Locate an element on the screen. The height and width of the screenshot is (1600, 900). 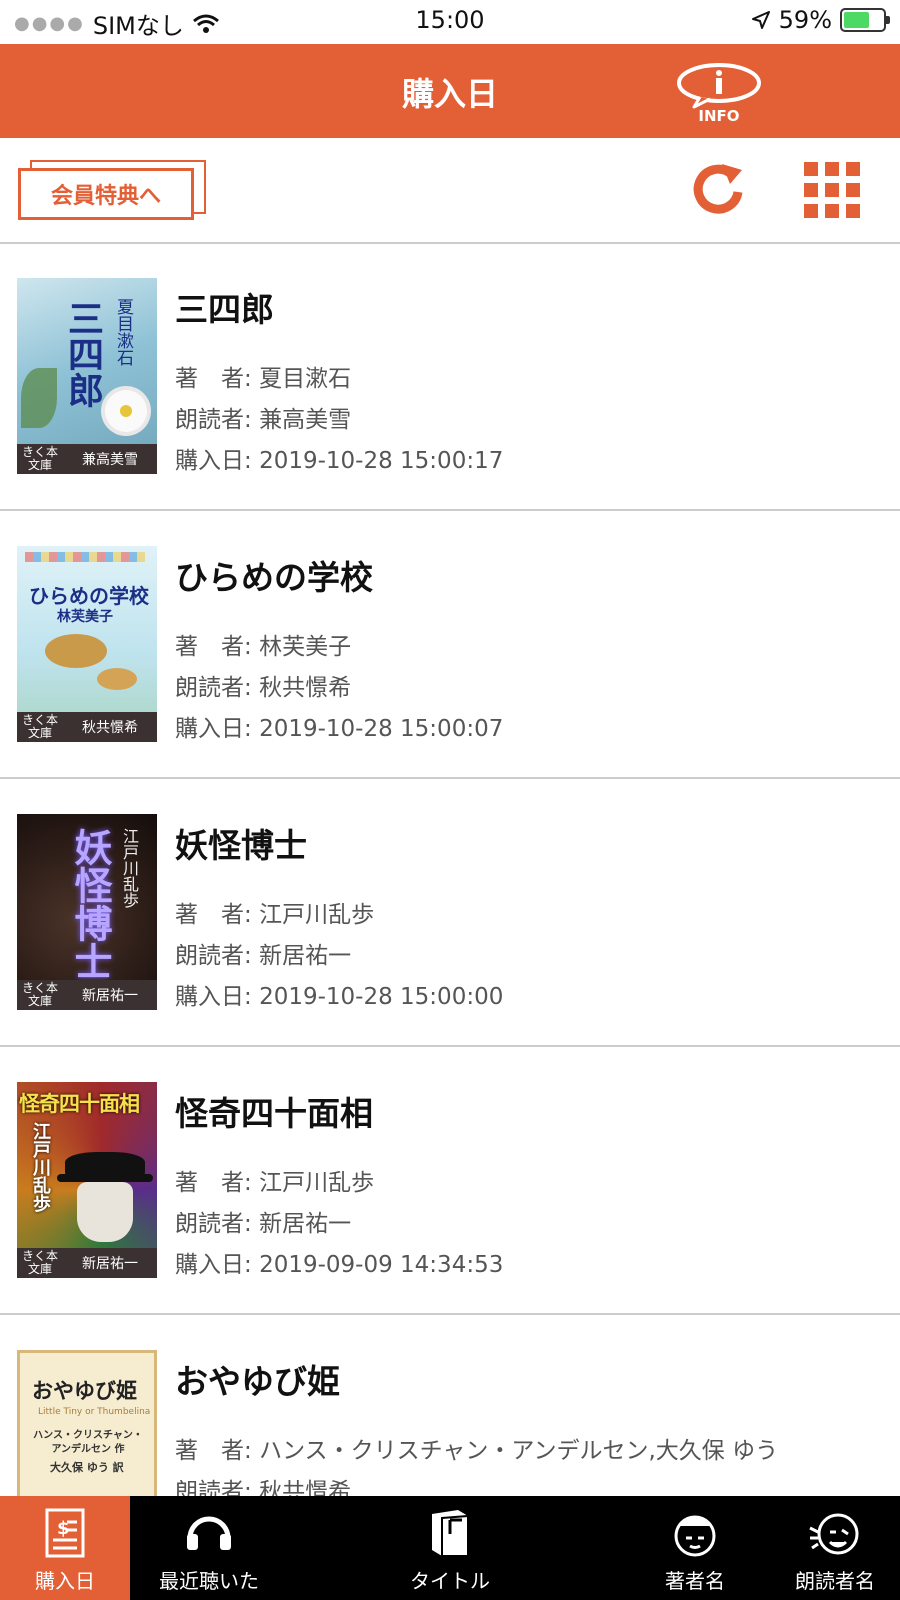
nav-bar: 購入日 INFO is located at coordinates (450, 91).